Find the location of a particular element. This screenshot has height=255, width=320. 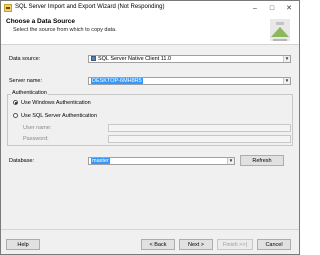

database-value: master is located at coordinates (100, 161).